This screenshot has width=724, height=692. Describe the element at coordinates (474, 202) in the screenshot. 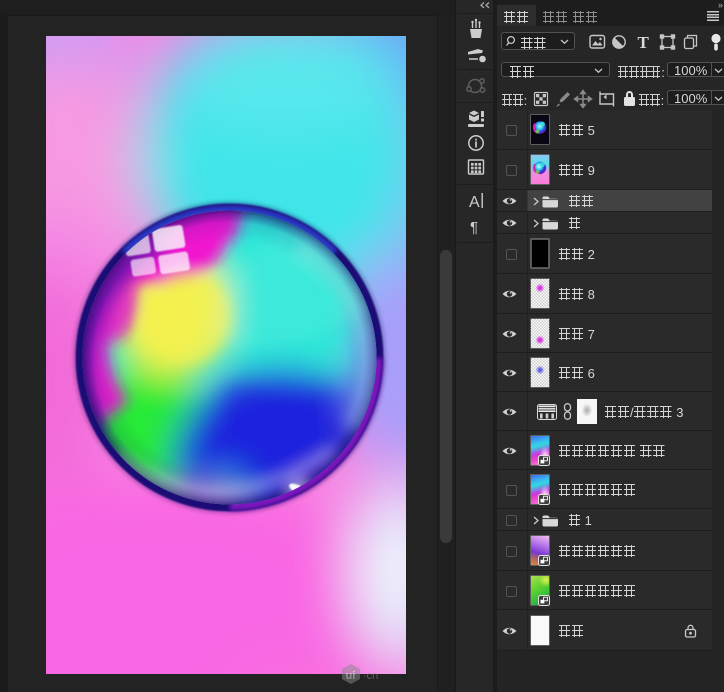

I see `svg-text: A` at that location.